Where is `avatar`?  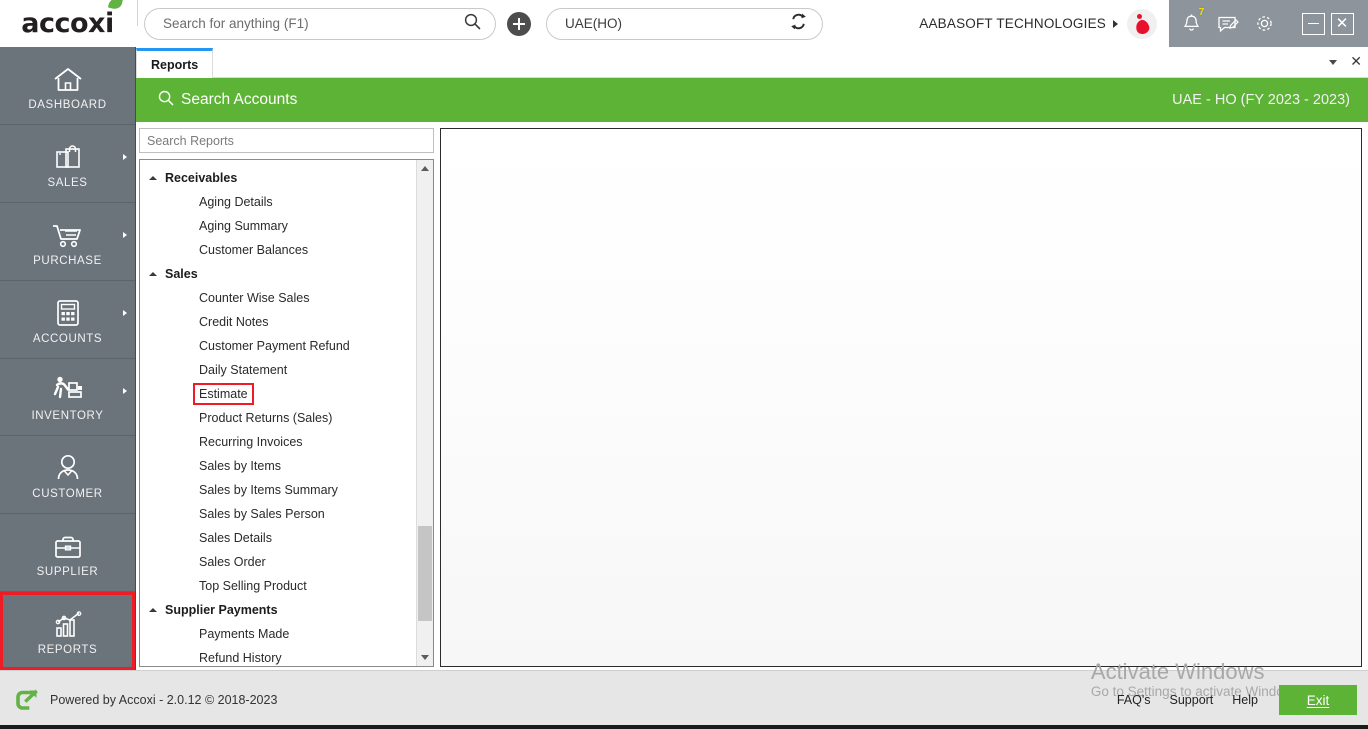 avatar is located at coordinates (1142, 23).